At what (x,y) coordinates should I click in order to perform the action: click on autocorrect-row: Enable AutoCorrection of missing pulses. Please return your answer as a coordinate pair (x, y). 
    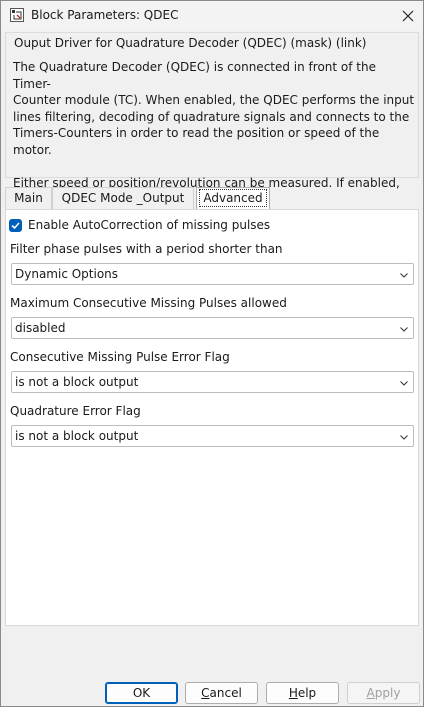
    Looking at the image, I should click on (139, 225).